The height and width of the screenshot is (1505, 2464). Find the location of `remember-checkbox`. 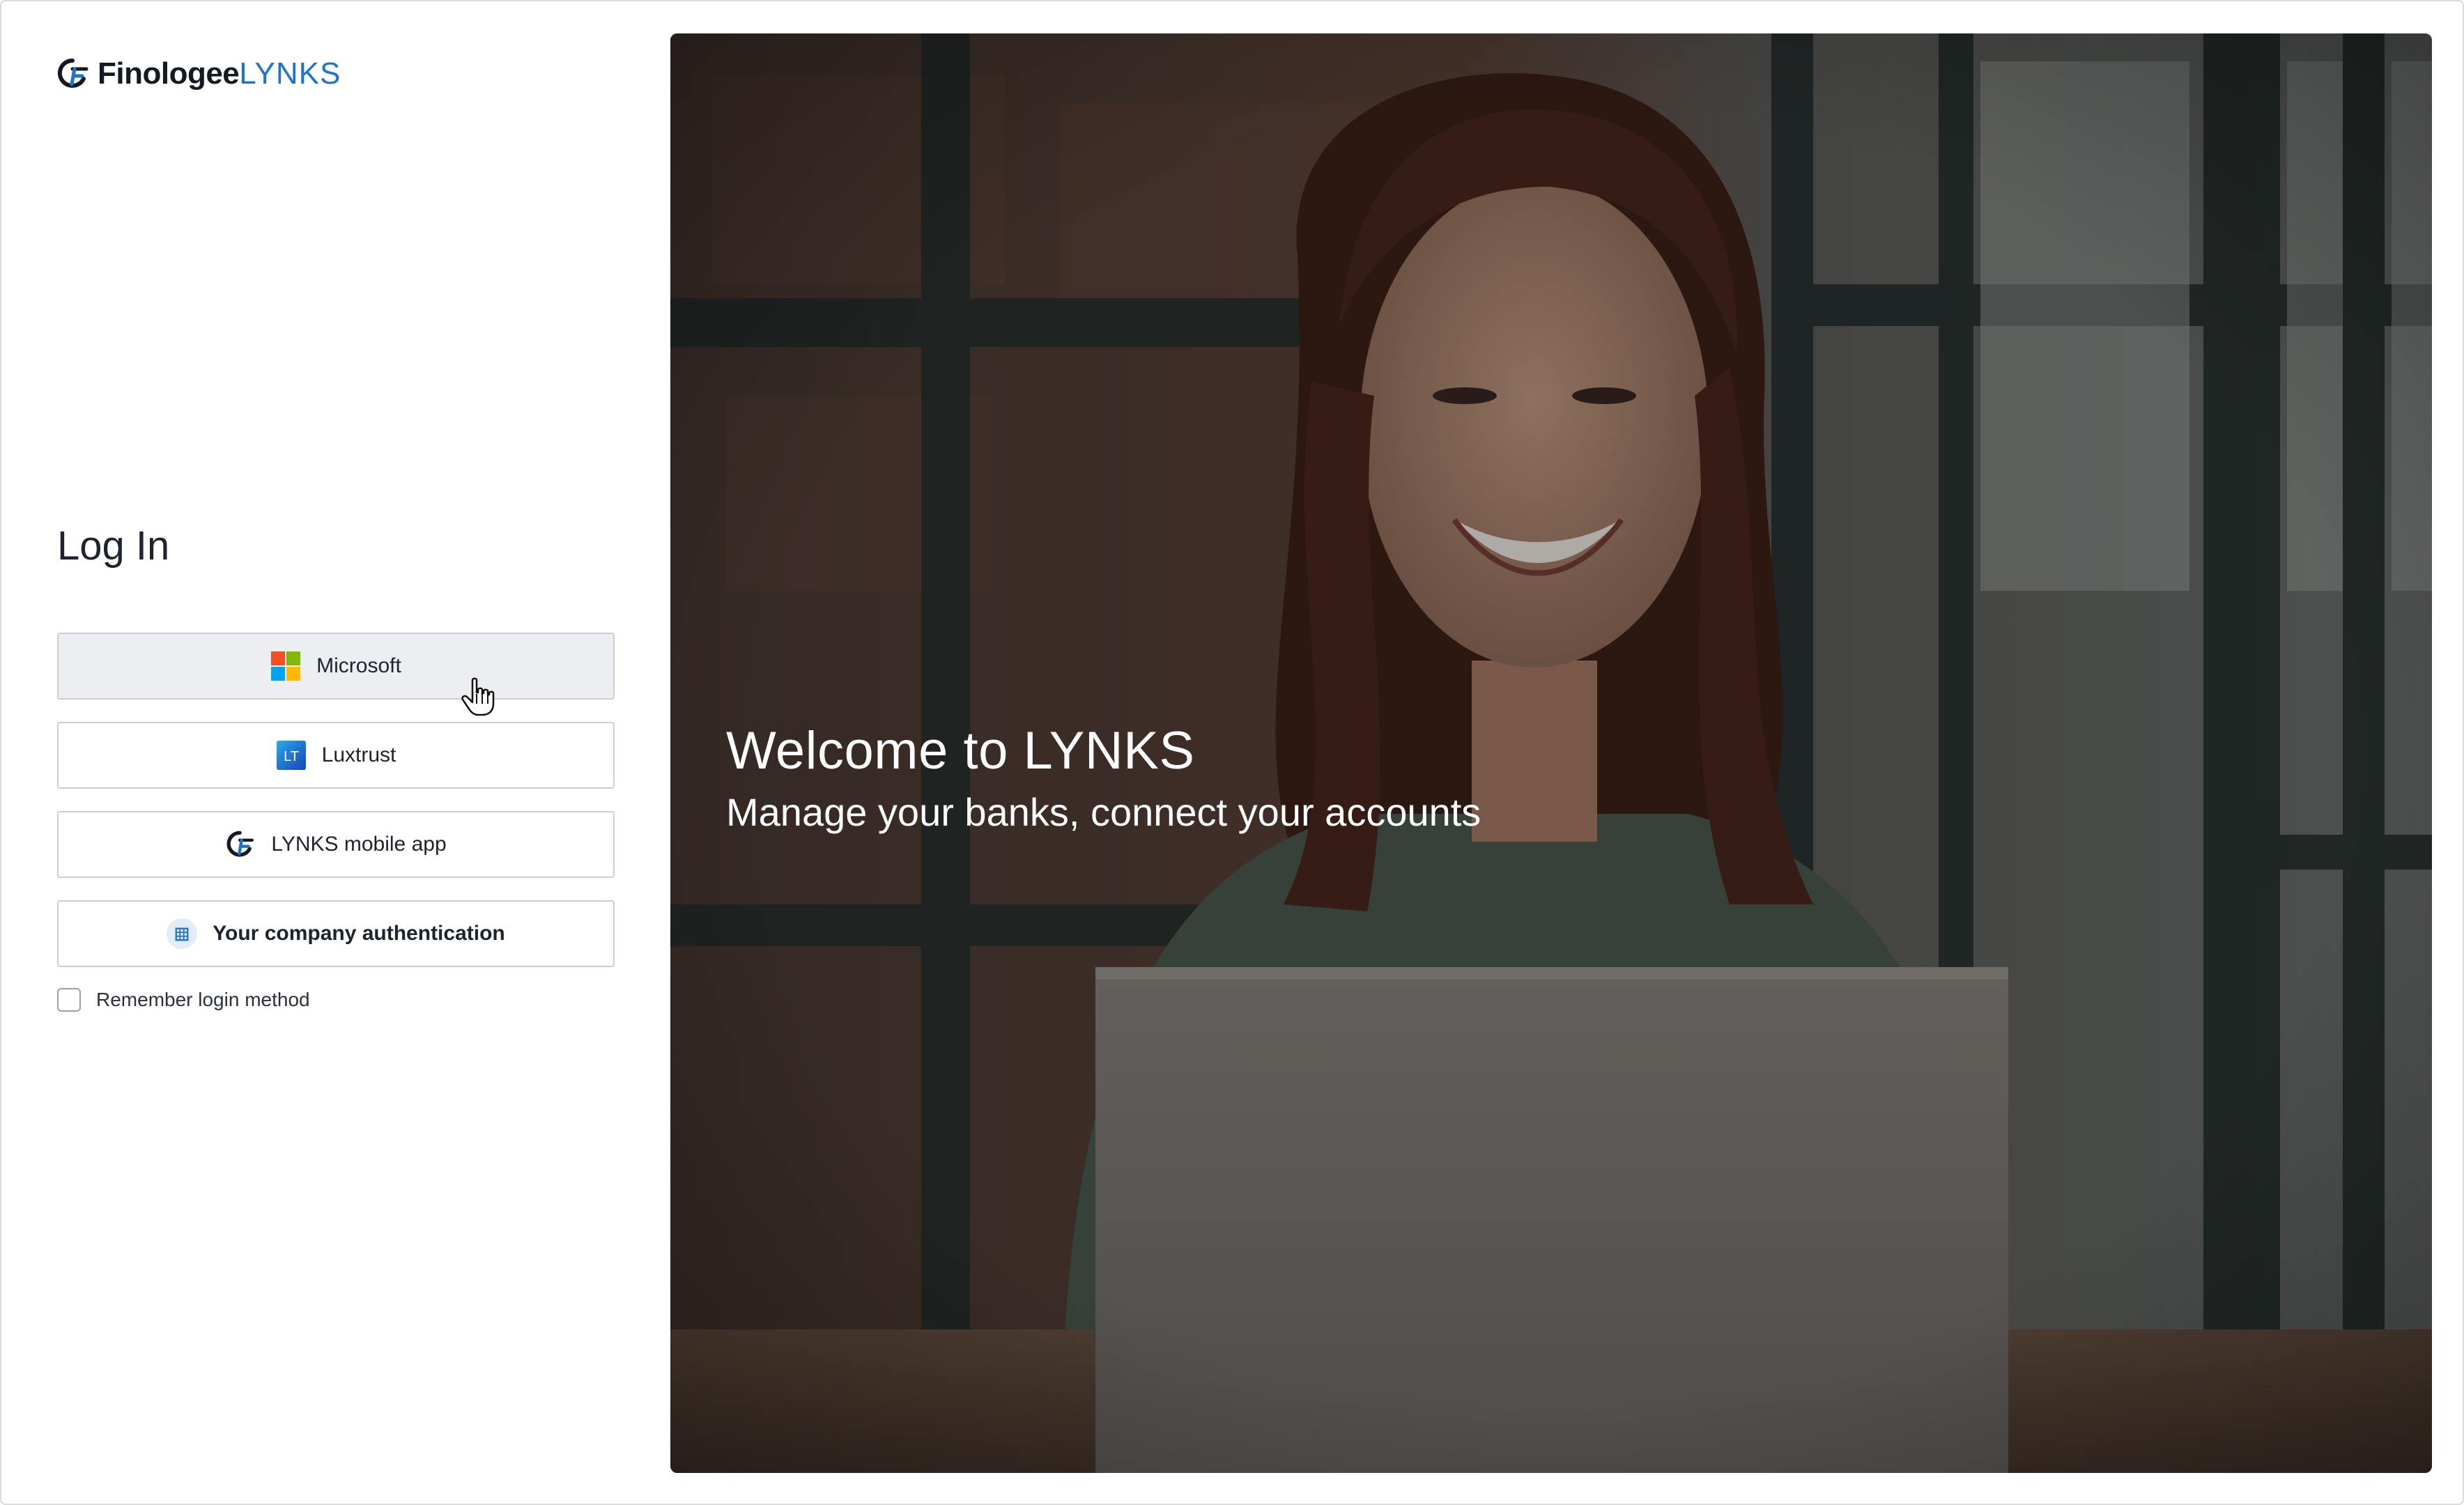

remember-checkbox is located at coordinates (69, 1000).